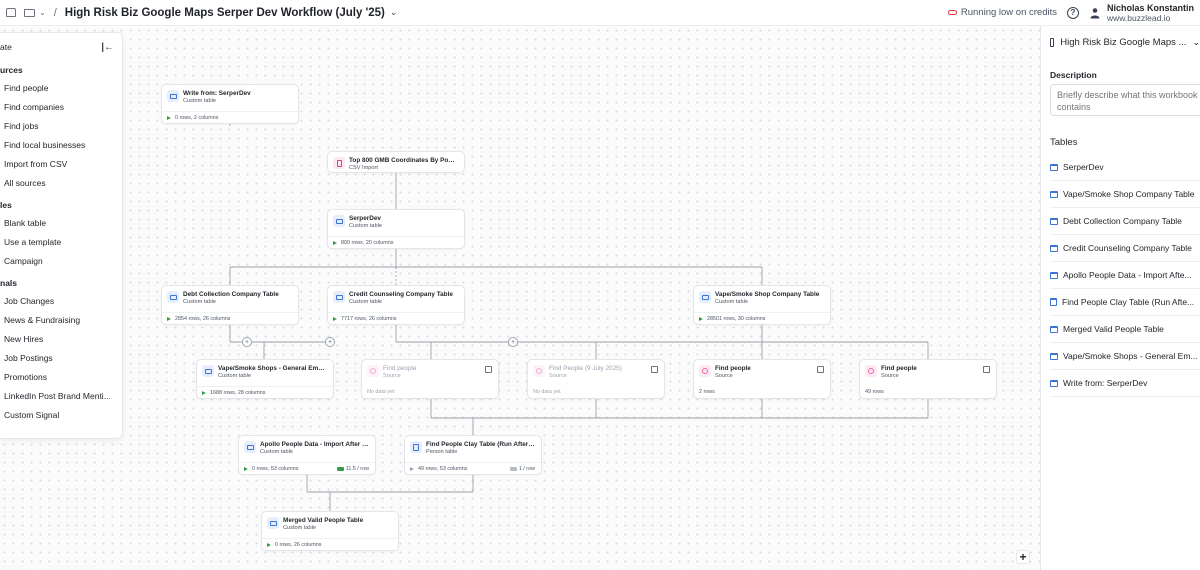 The image size is (1200, 570). I want to click on node-title: Merged Valid People Table, so click(323, 520).